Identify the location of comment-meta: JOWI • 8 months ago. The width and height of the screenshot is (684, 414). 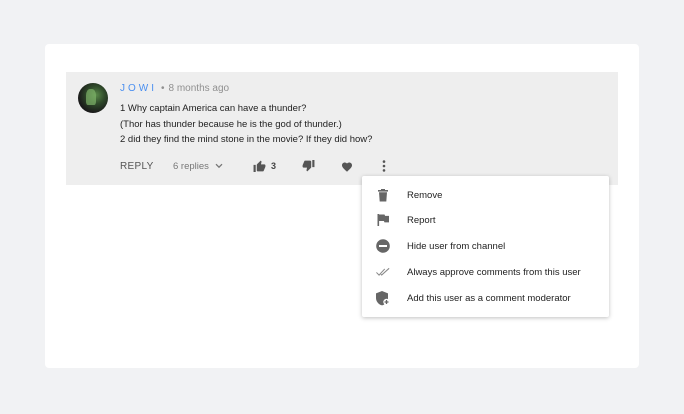
(174, 88).